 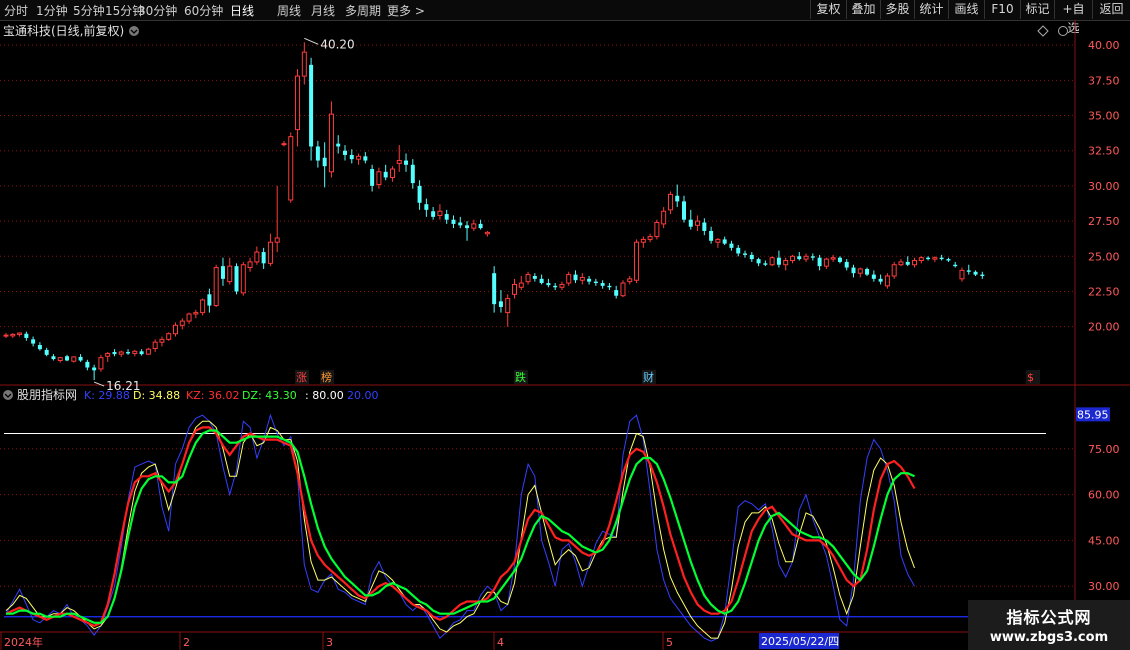 I want to click on circle-icon, so click(x=1063, y=31).